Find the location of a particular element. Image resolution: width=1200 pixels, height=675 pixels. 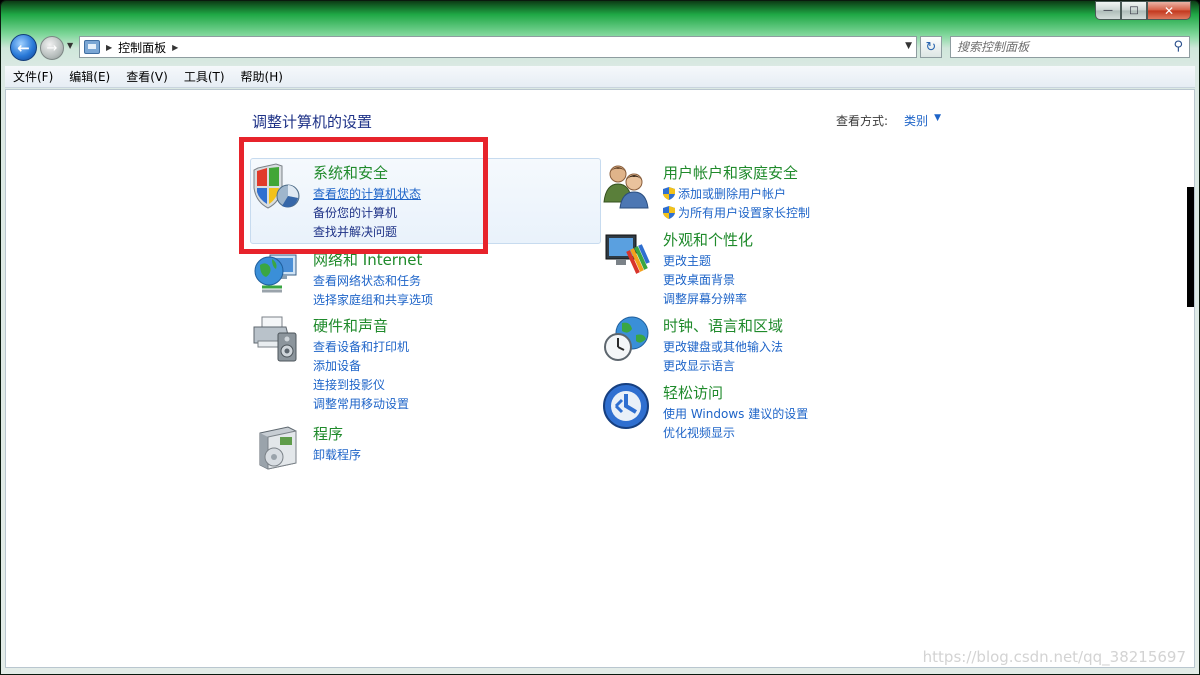

search-box: ⚲ is located at coordinates (1070, 47).